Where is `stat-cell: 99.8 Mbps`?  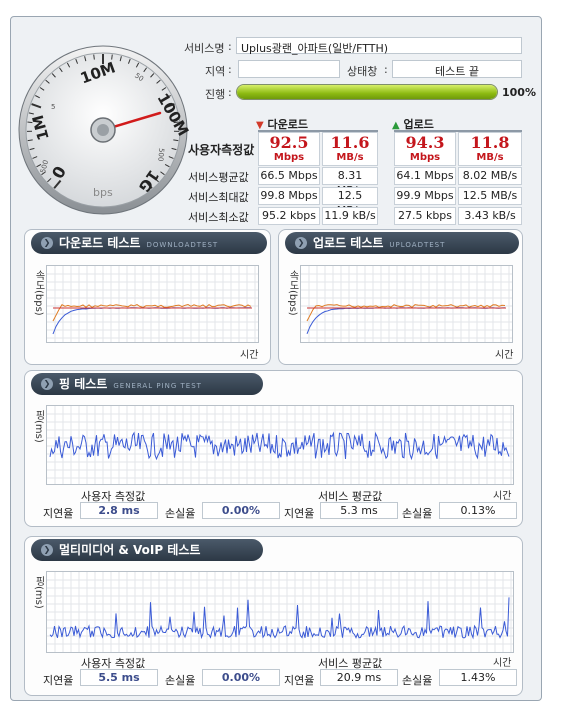 stat-cell: 99.8 Mbps is located at coordinates (289, 196).